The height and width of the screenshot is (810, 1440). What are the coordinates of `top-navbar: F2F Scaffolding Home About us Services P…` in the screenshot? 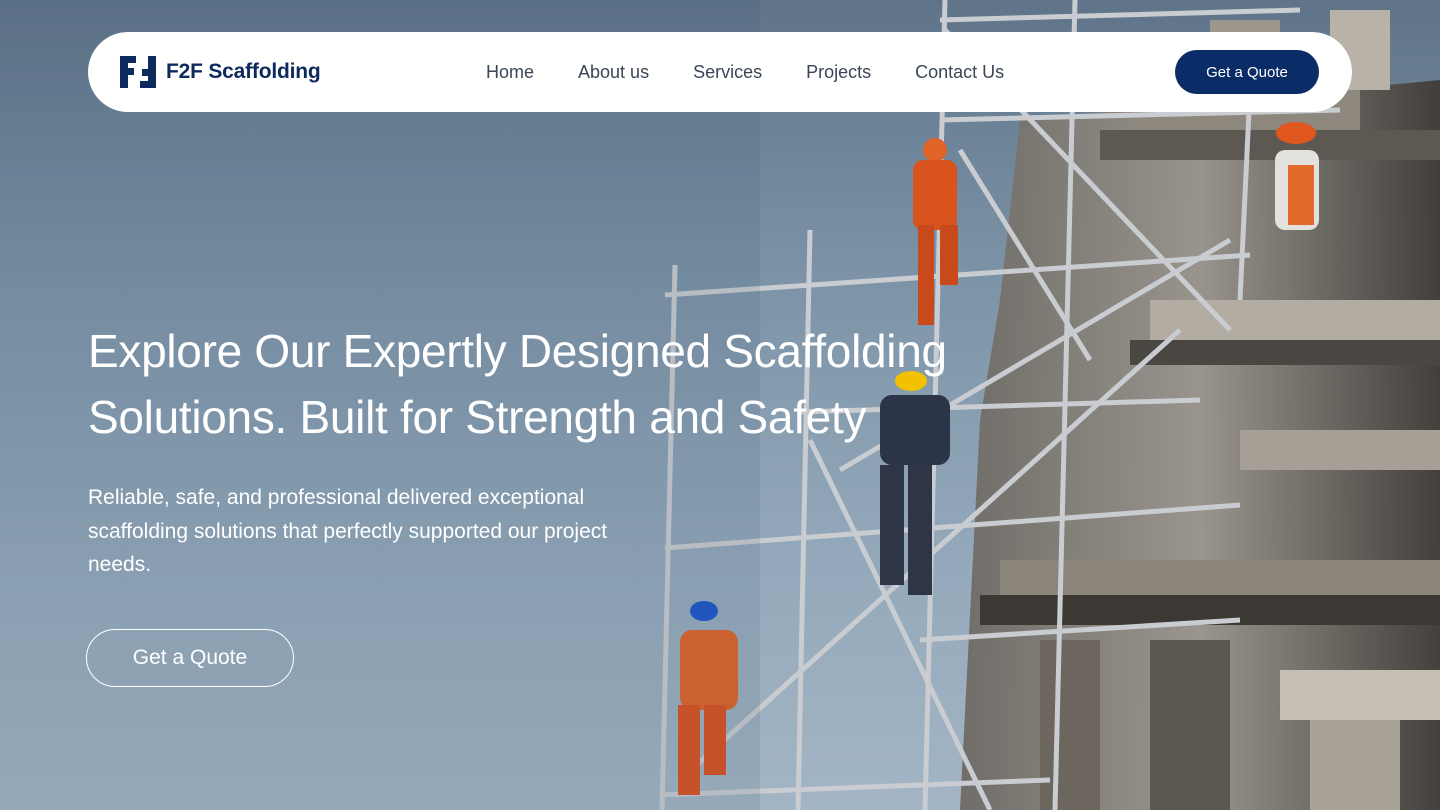 It's located at (720, 72).